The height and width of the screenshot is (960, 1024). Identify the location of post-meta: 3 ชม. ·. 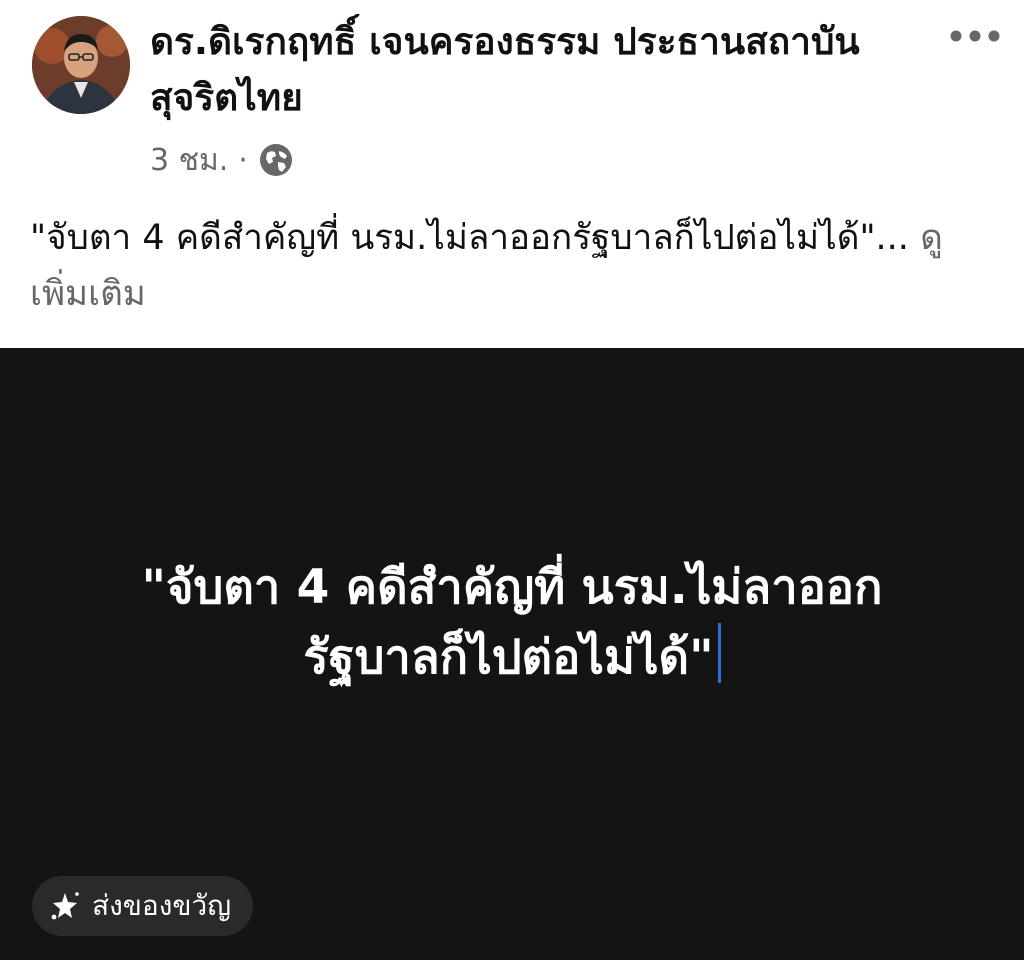
(222, 160).